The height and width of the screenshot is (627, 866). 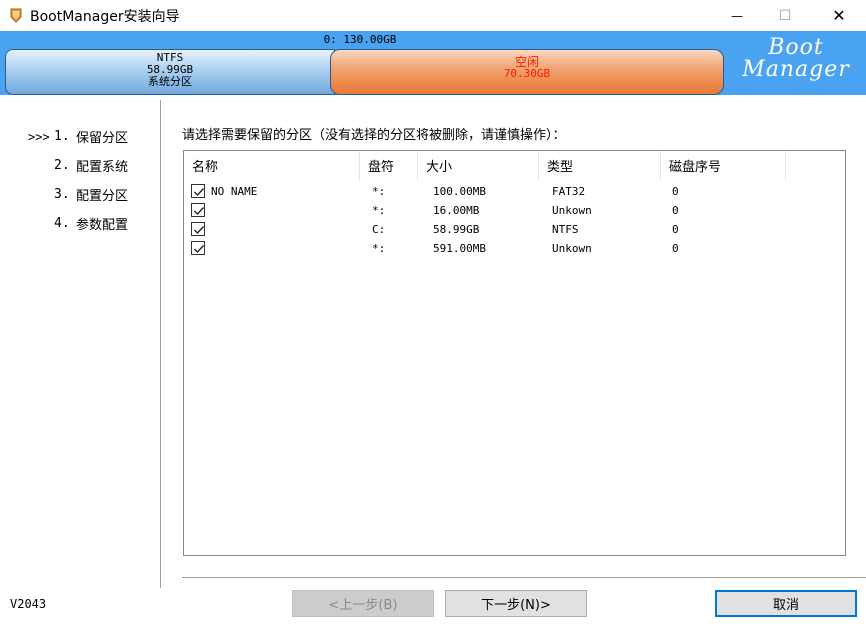 What do you see at coordinates (234, 191) in the screenshot?
I see `cell-name: NO NAME` at bounding box center [234, 191].